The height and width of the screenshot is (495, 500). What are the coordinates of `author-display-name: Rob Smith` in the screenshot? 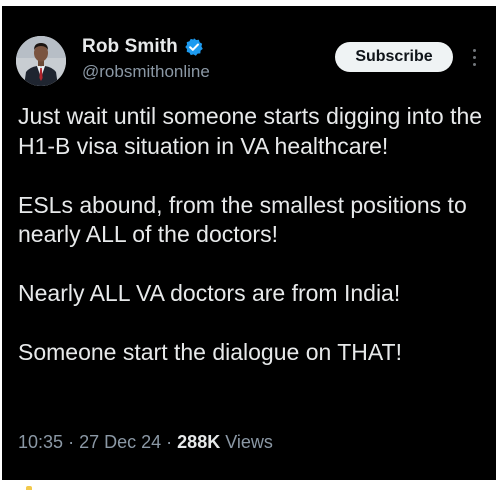 It's located at (130, 47).